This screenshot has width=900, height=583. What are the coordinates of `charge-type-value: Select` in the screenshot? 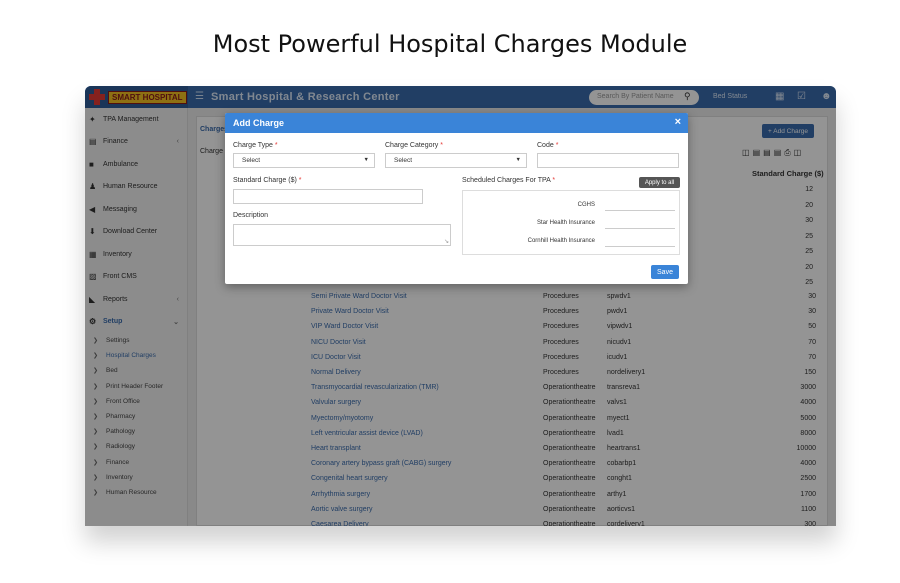 It's located at (251, 160).